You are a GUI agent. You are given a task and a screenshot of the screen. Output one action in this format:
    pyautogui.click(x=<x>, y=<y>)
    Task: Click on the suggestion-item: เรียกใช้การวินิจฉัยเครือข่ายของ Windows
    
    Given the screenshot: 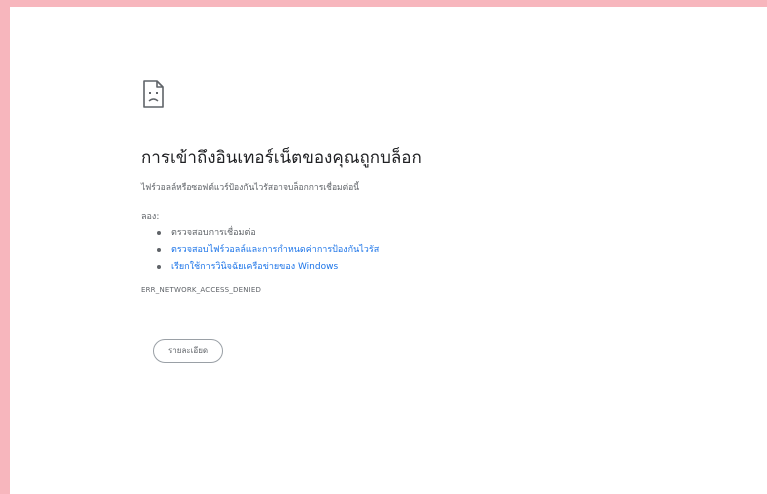 What is the action you would take?
    pyautogui.click(x=424, y=267)
    